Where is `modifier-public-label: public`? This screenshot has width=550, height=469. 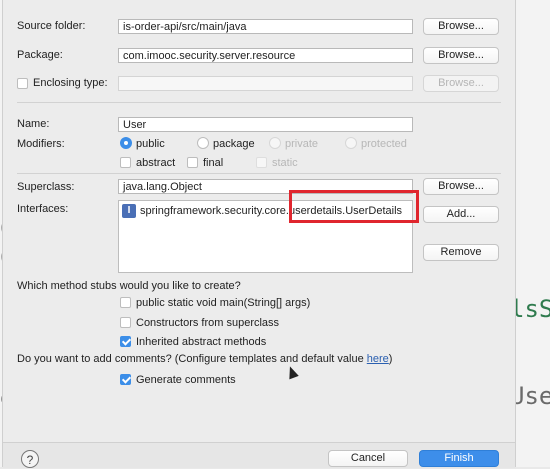 modifier-public-label: public is located at coordinates (150, 144).